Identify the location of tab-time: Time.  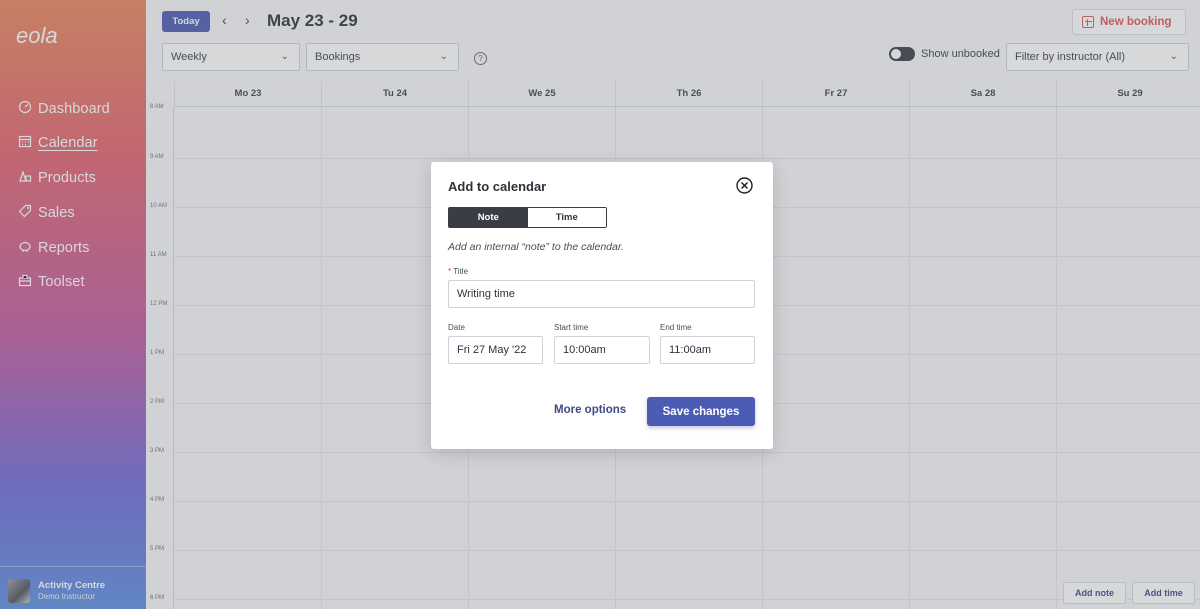
(566, 217).